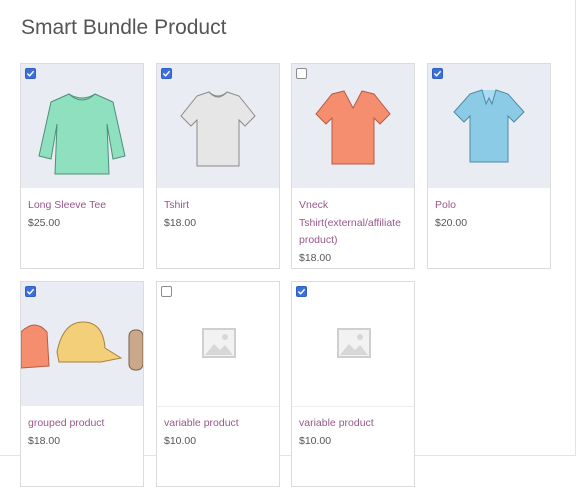  I want to click on product-card-variable-product: variable product $10.00, so click(218, 384).